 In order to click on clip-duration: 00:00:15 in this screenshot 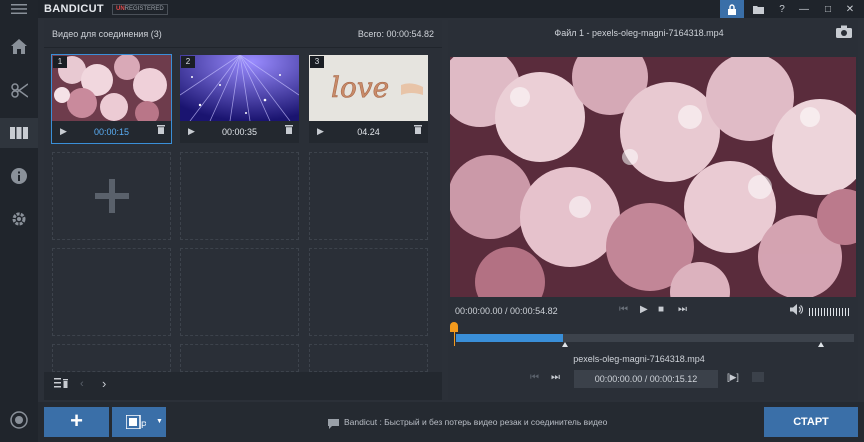, I will do `click(111, 132)`.